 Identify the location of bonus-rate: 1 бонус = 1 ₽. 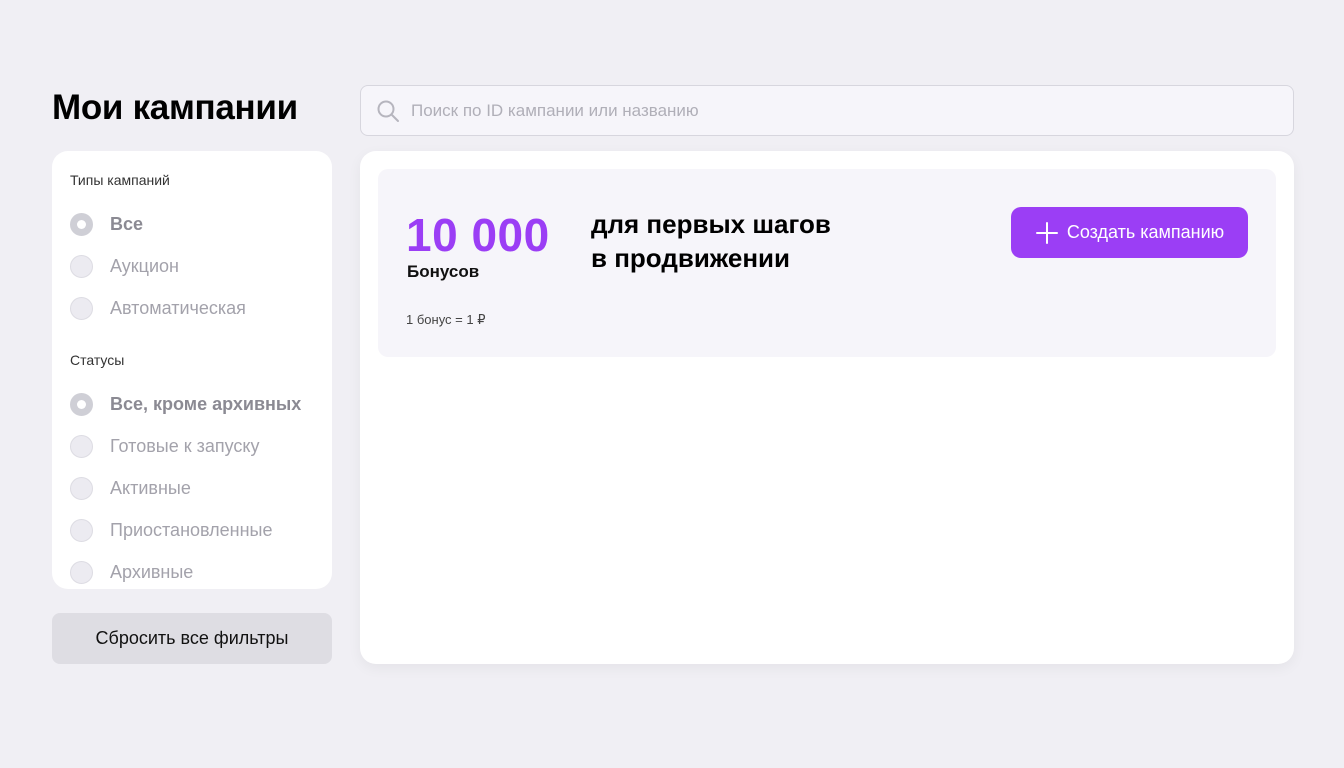
(446, 319).